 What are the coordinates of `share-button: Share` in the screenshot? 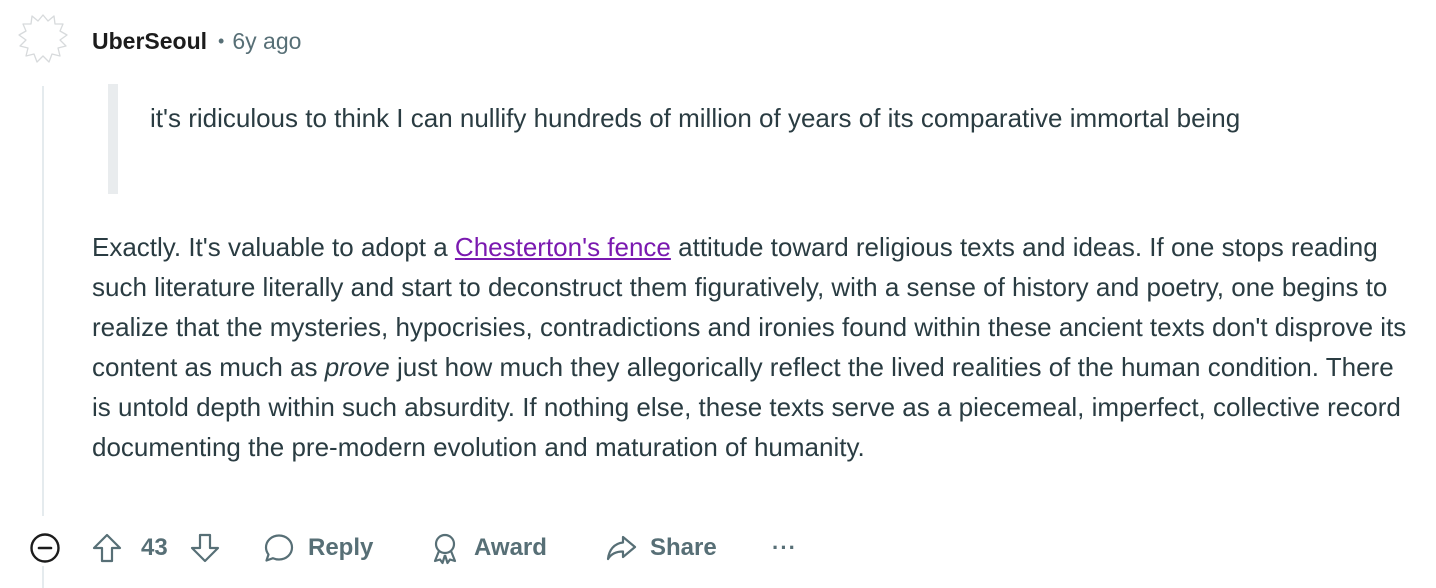 It's located at (660, 548).